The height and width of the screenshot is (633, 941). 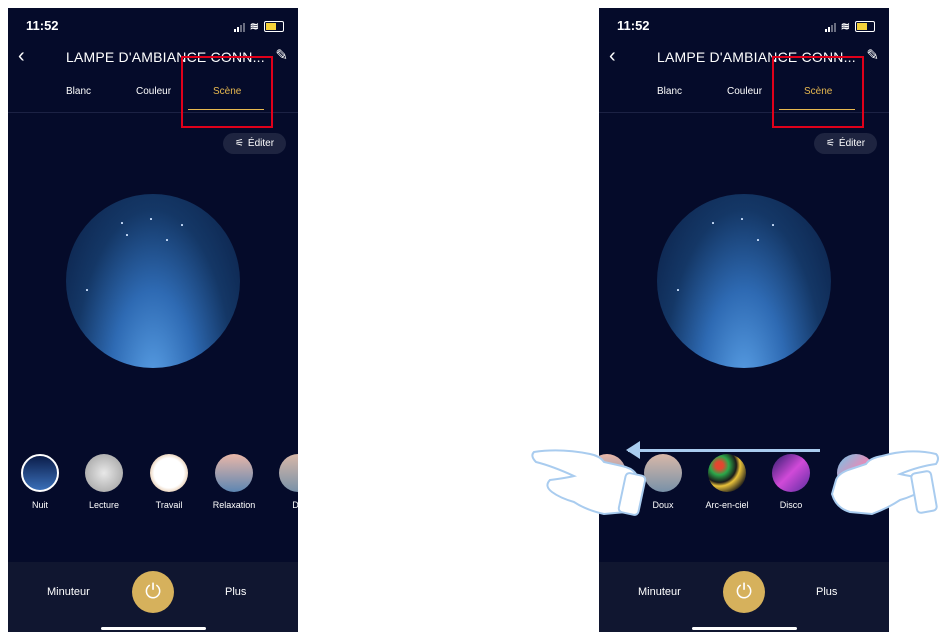 I want to click on scene-item-travail: Travail, so click(x=169, y=482).